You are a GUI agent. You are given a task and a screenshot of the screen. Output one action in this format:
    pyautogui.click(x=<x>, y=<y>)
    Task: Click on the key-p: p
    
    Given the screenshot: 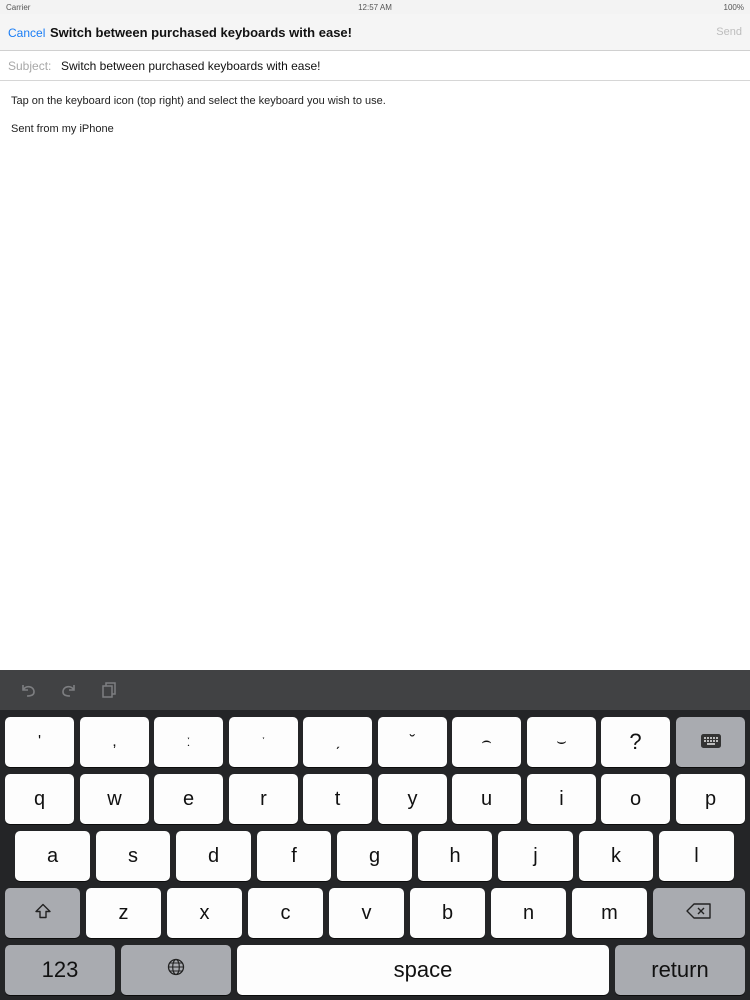 What is the action you would take?
    pyautogui.click(x=710, y=799)
    